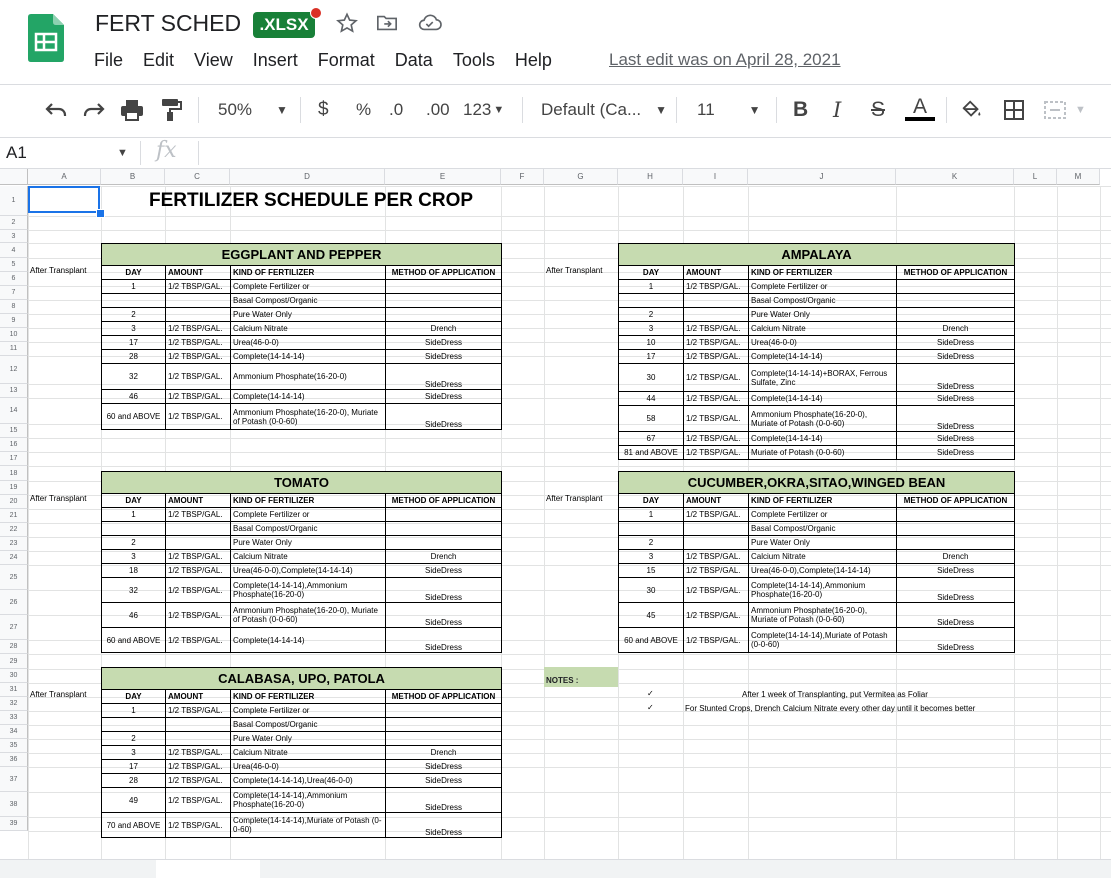 The height and width of the screenshot is (878, 1111). Describe the element at coordinates (396, 110) in the screenshot. I see `decrease-decimal-button: .0` at that location.